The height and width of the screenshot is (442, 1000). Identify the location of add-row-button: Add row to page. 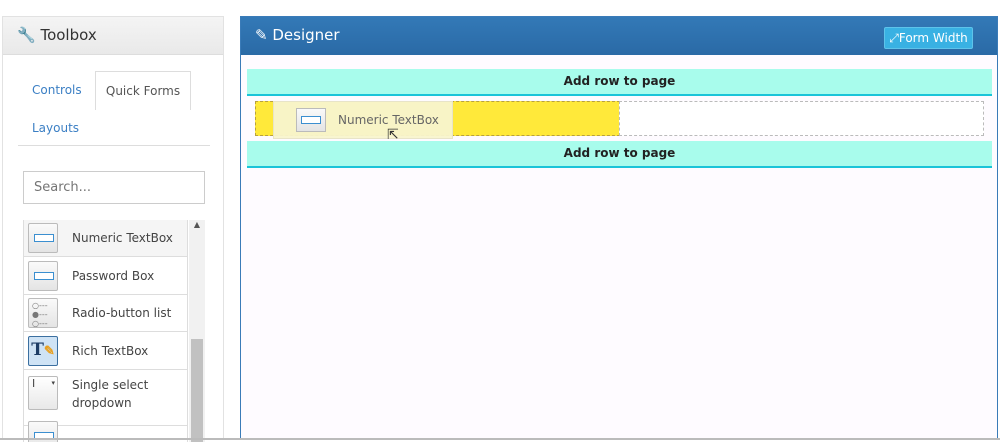
(619, 82).